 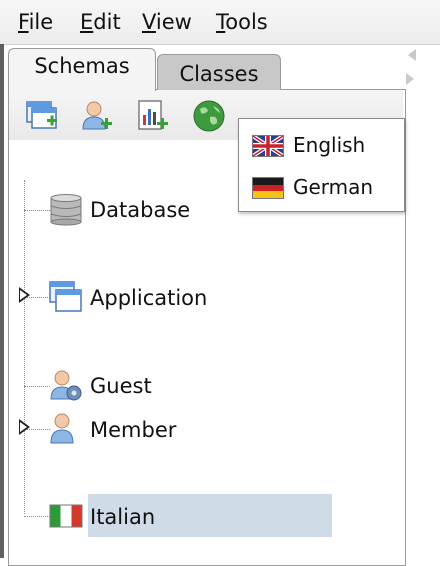 What do you see at coordinates (153, 116) in the screenshot?
I see `add-chart-icon` at bounding box center [153, 116].